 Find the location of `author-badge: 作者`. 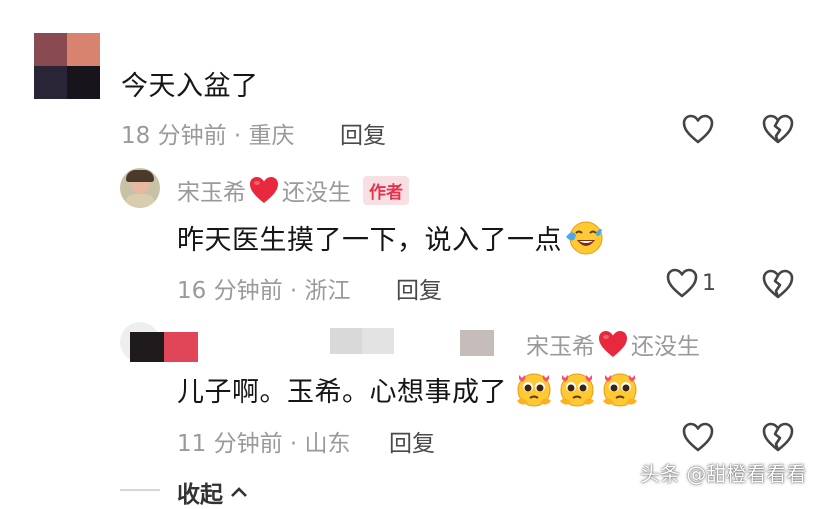

author-badge: 作者 is located at coordinates (386, 190).